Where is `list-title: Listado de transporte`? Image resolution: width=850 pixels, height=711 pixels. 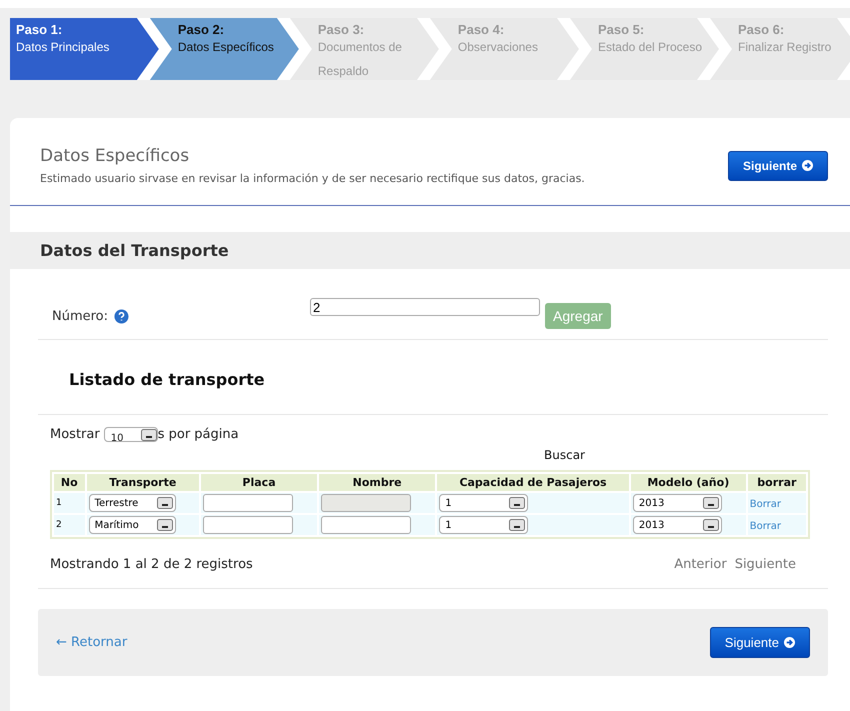 list-title: Listado de transporte is located at coordinates (167, 380).